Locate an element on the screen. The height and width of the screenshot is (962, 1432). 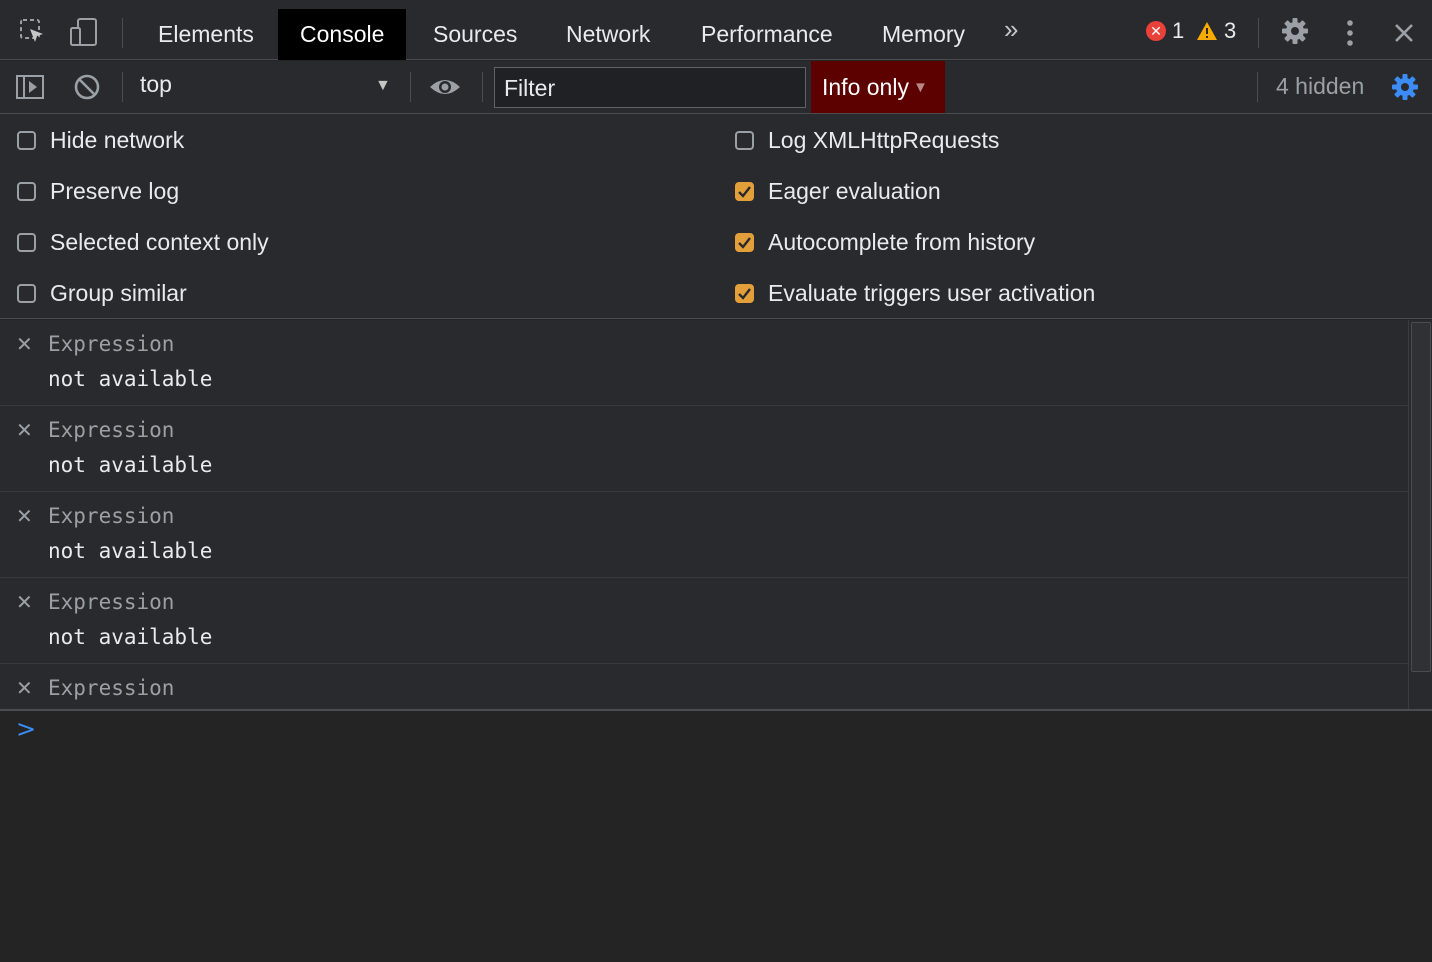
warning-counter: 3 is located at coordinates (1216, 31).